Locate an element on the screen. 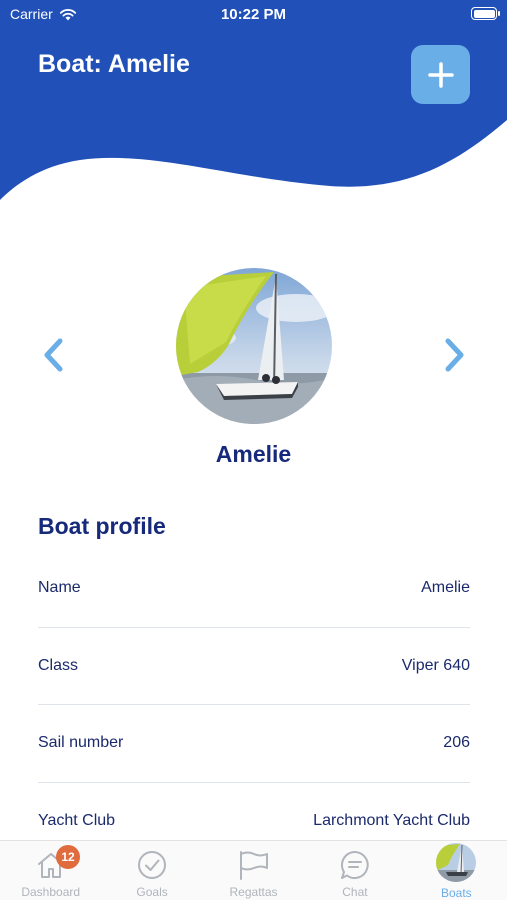 The width and height of the screenshot is (507, 900). previous-boat-button is located at coordinates (53, 355).